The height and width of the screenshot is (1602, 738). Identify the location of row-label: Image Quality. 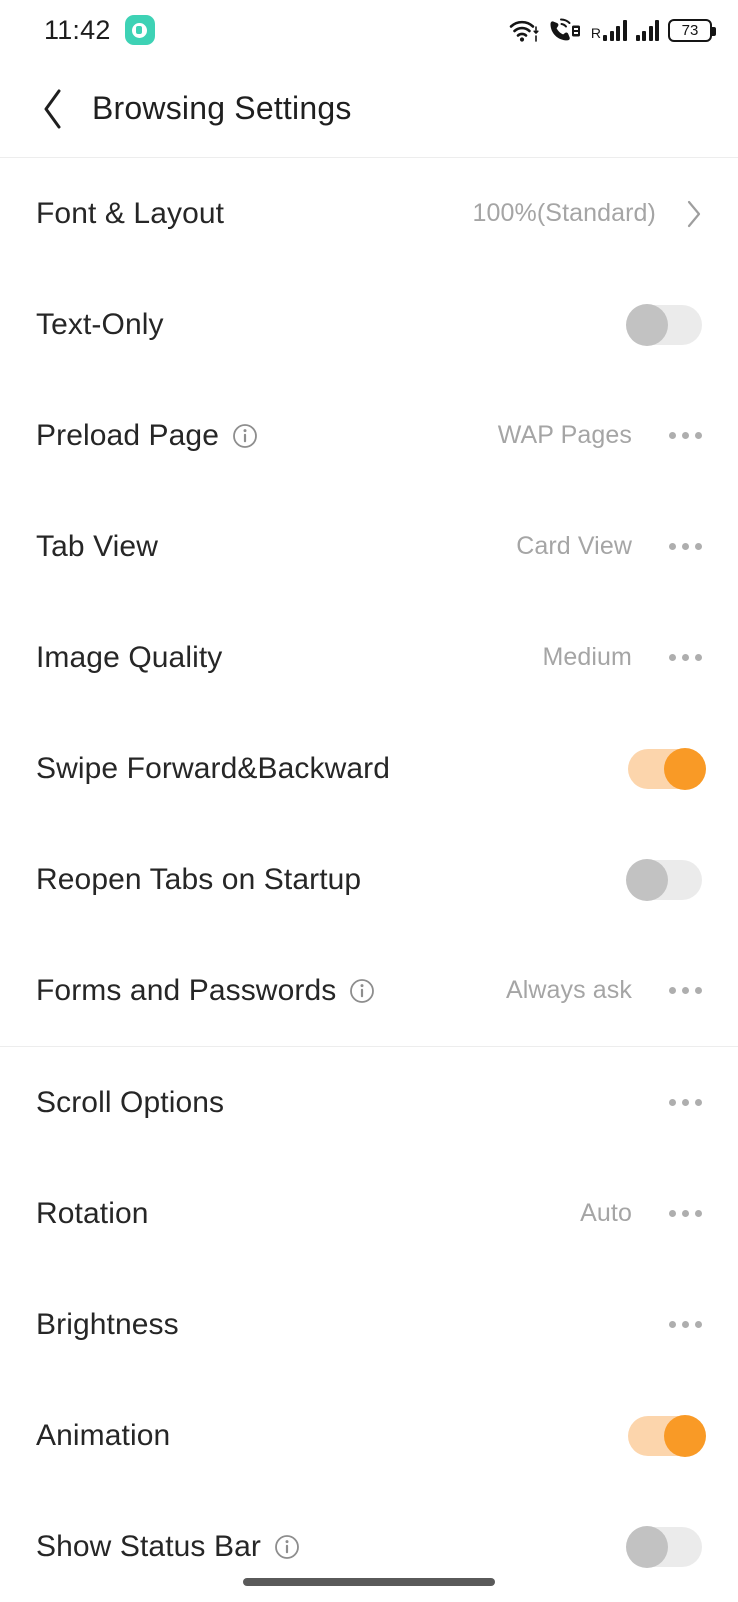
(129, 657).